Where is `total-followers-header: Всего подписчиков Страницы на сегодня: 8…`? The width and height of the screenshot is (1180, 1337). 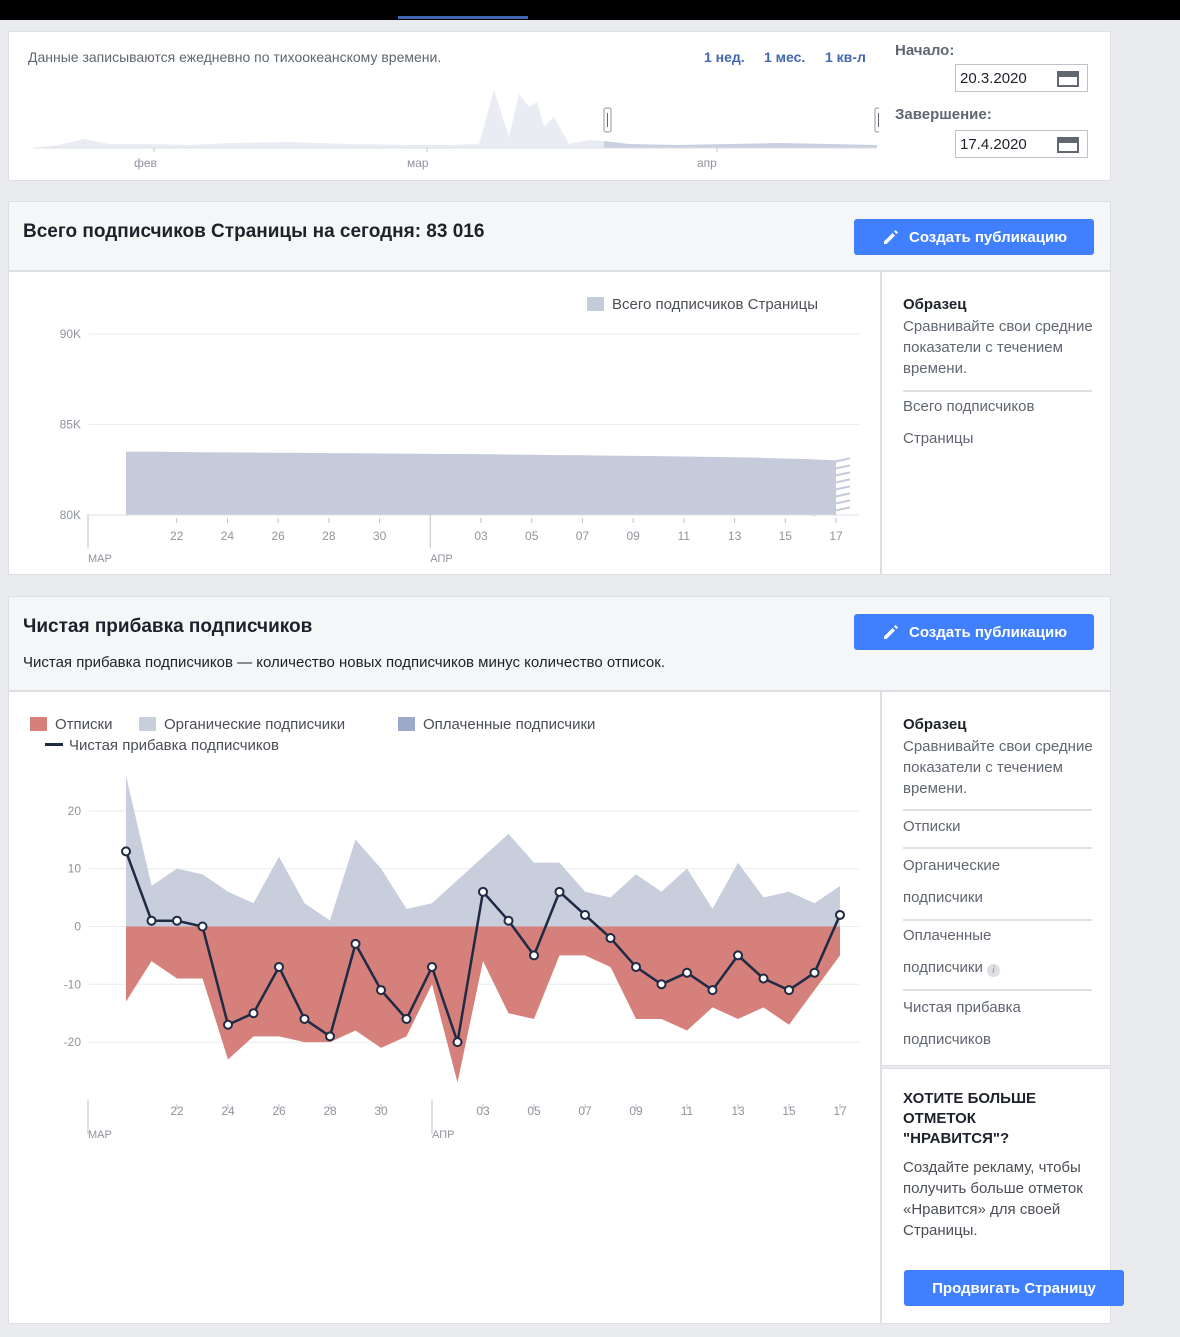 total-followers-header: Всего подписчиков Страницы на сегодня: 8… is located at coordinates (559, 236).